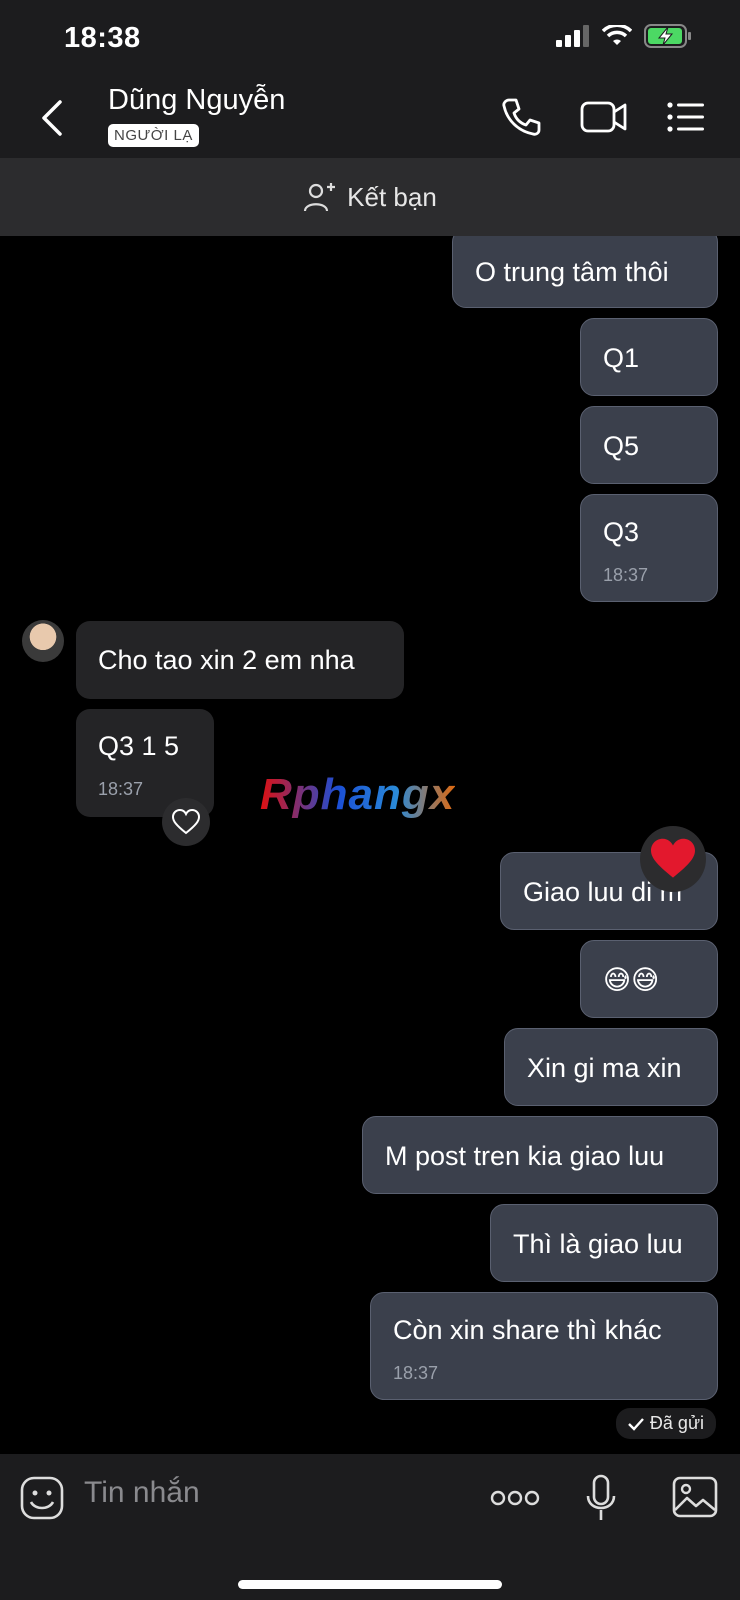  What do you see at coordinates (649, 548) in the screenshot?
I see `message-bubble: Q3 18:37` at bounding box center [649, 548].